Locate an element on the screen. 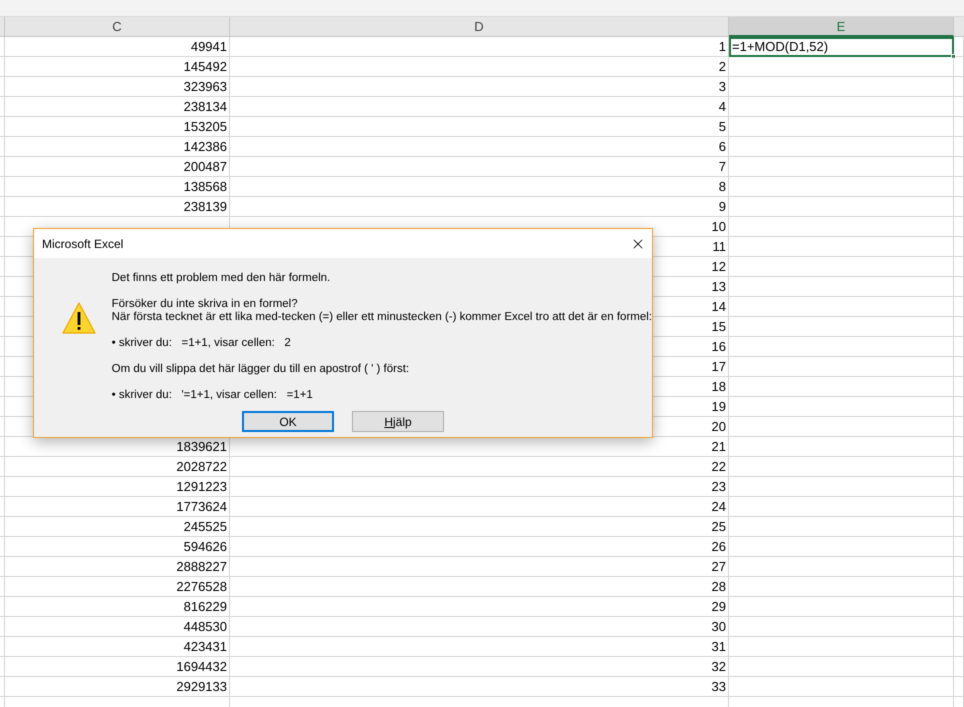 Image resolution: width=964 pixels, height=707 pixels. column-header: E is located at coordinates (841, 27).